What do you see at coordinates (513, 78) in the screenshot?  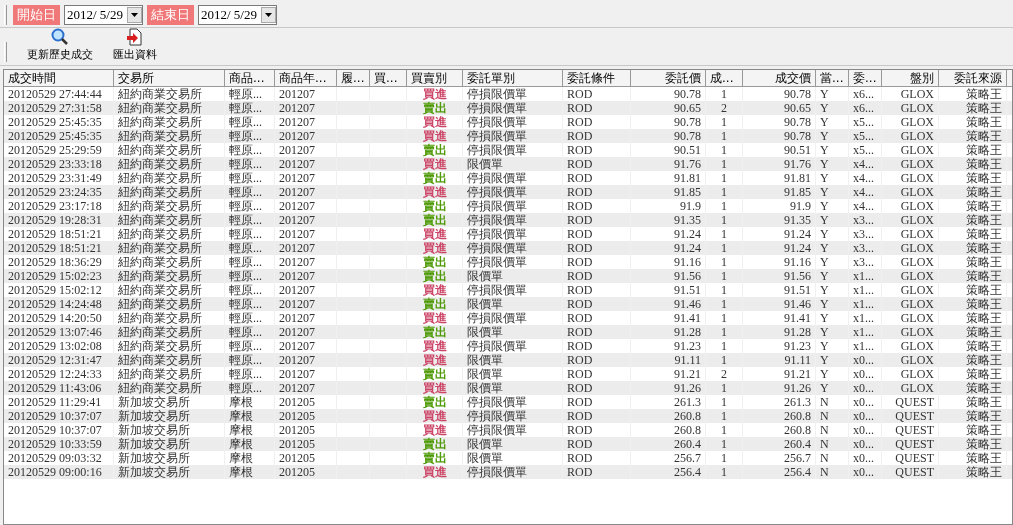 I see `column-header: 委託單別` at bounding box center [513, 78].